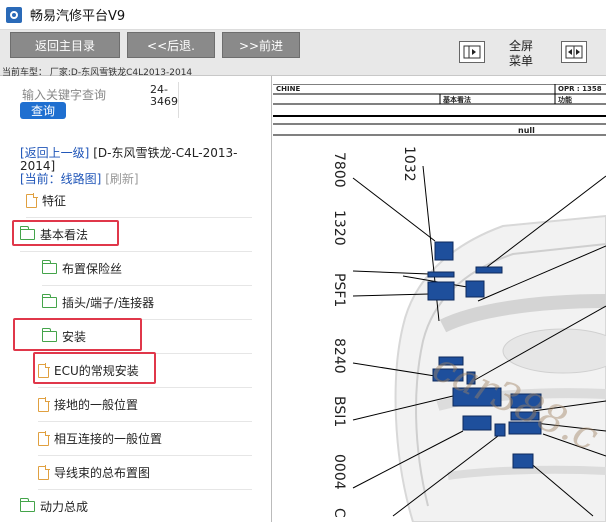  What do you see at coordinates (92, 269) in the screenshot?
I see `tree-item-label: 布置保险丝` at bounding box center [92, 269].